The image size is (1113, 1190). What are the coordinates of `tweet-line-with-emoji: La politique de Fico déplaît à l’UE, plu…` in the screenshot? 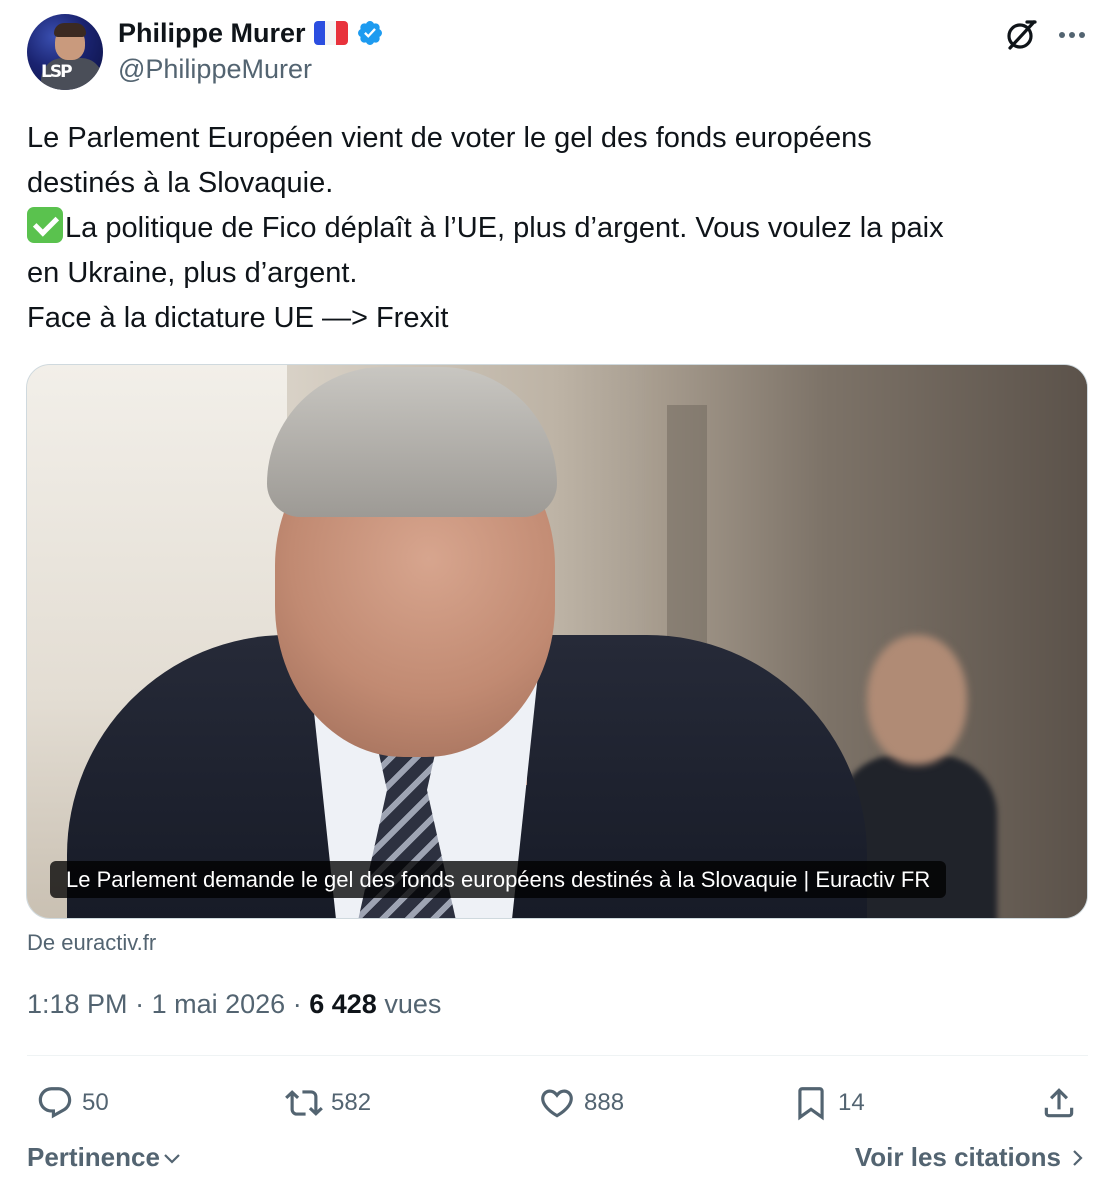 It's located at (557, 228).